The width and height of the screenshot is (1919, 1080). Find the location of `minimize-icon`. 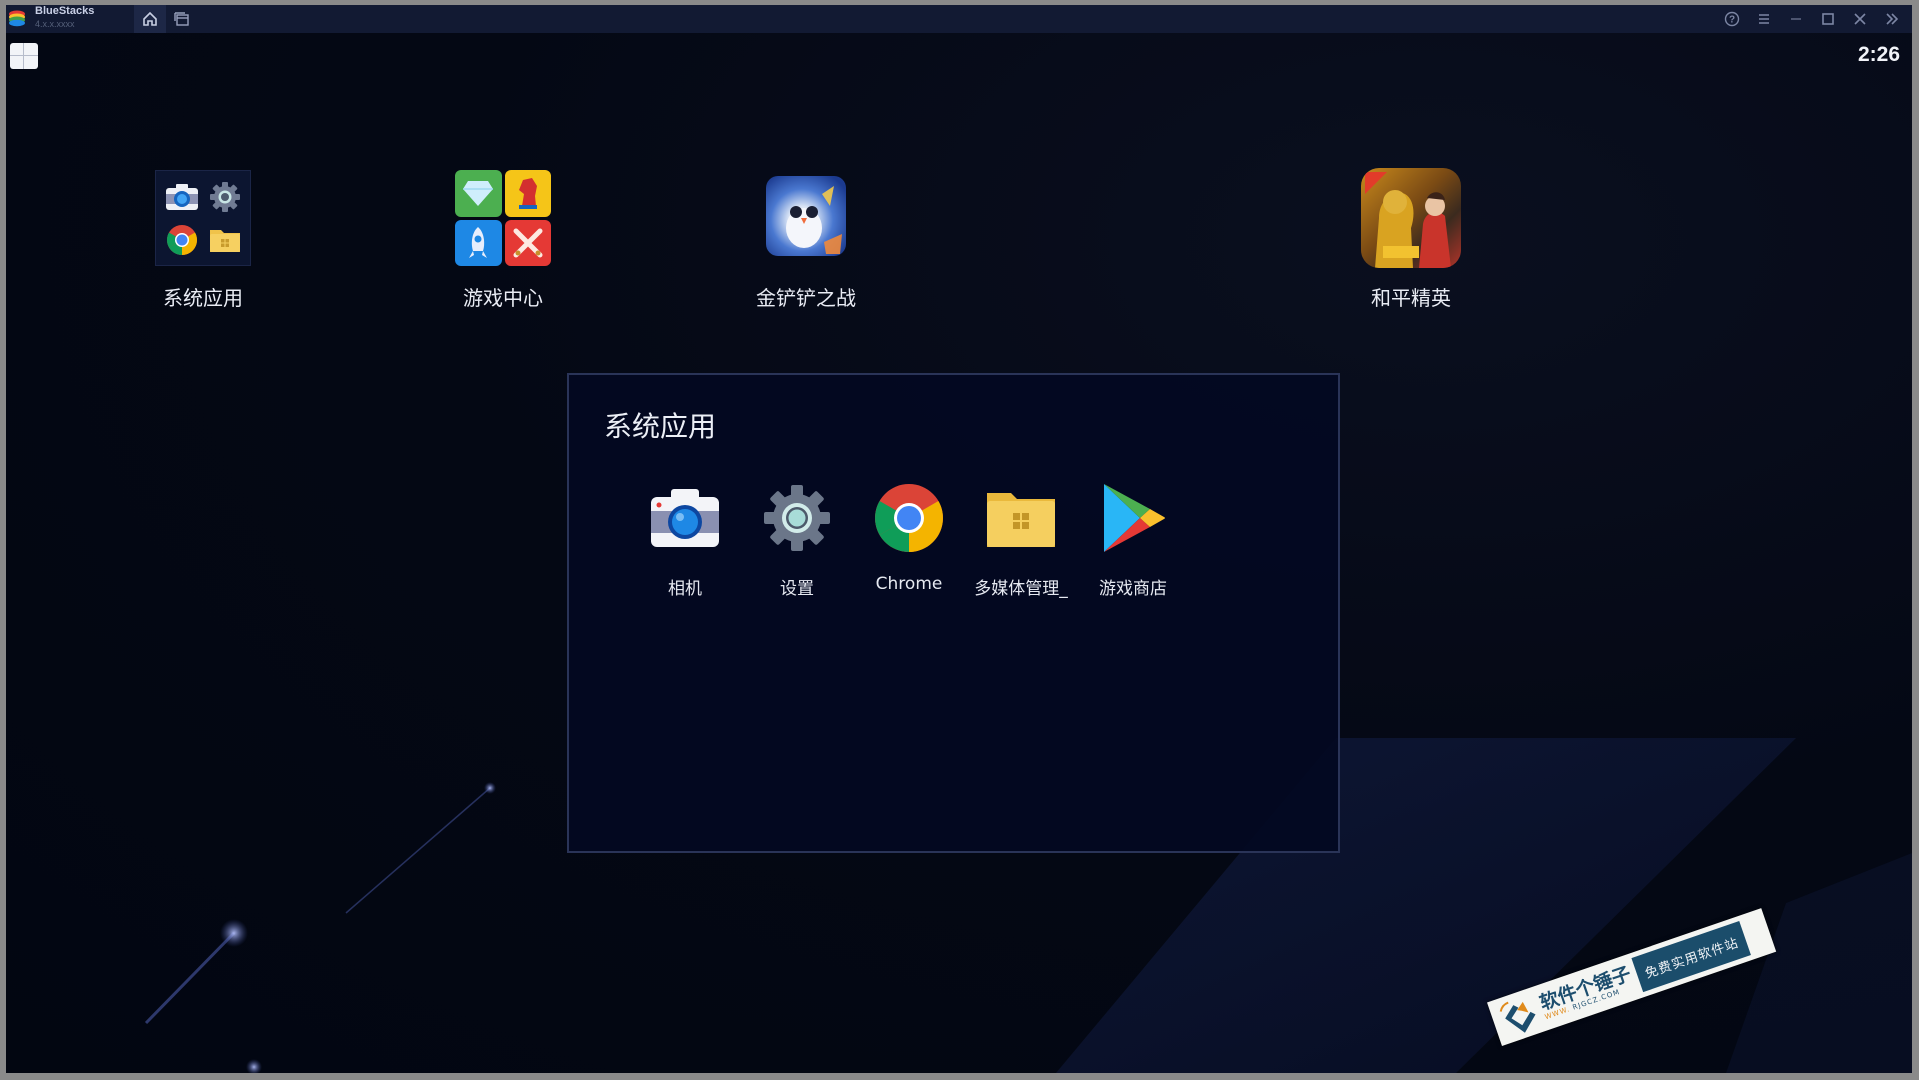

minimize-icon is located at coordinates (1796, 19).